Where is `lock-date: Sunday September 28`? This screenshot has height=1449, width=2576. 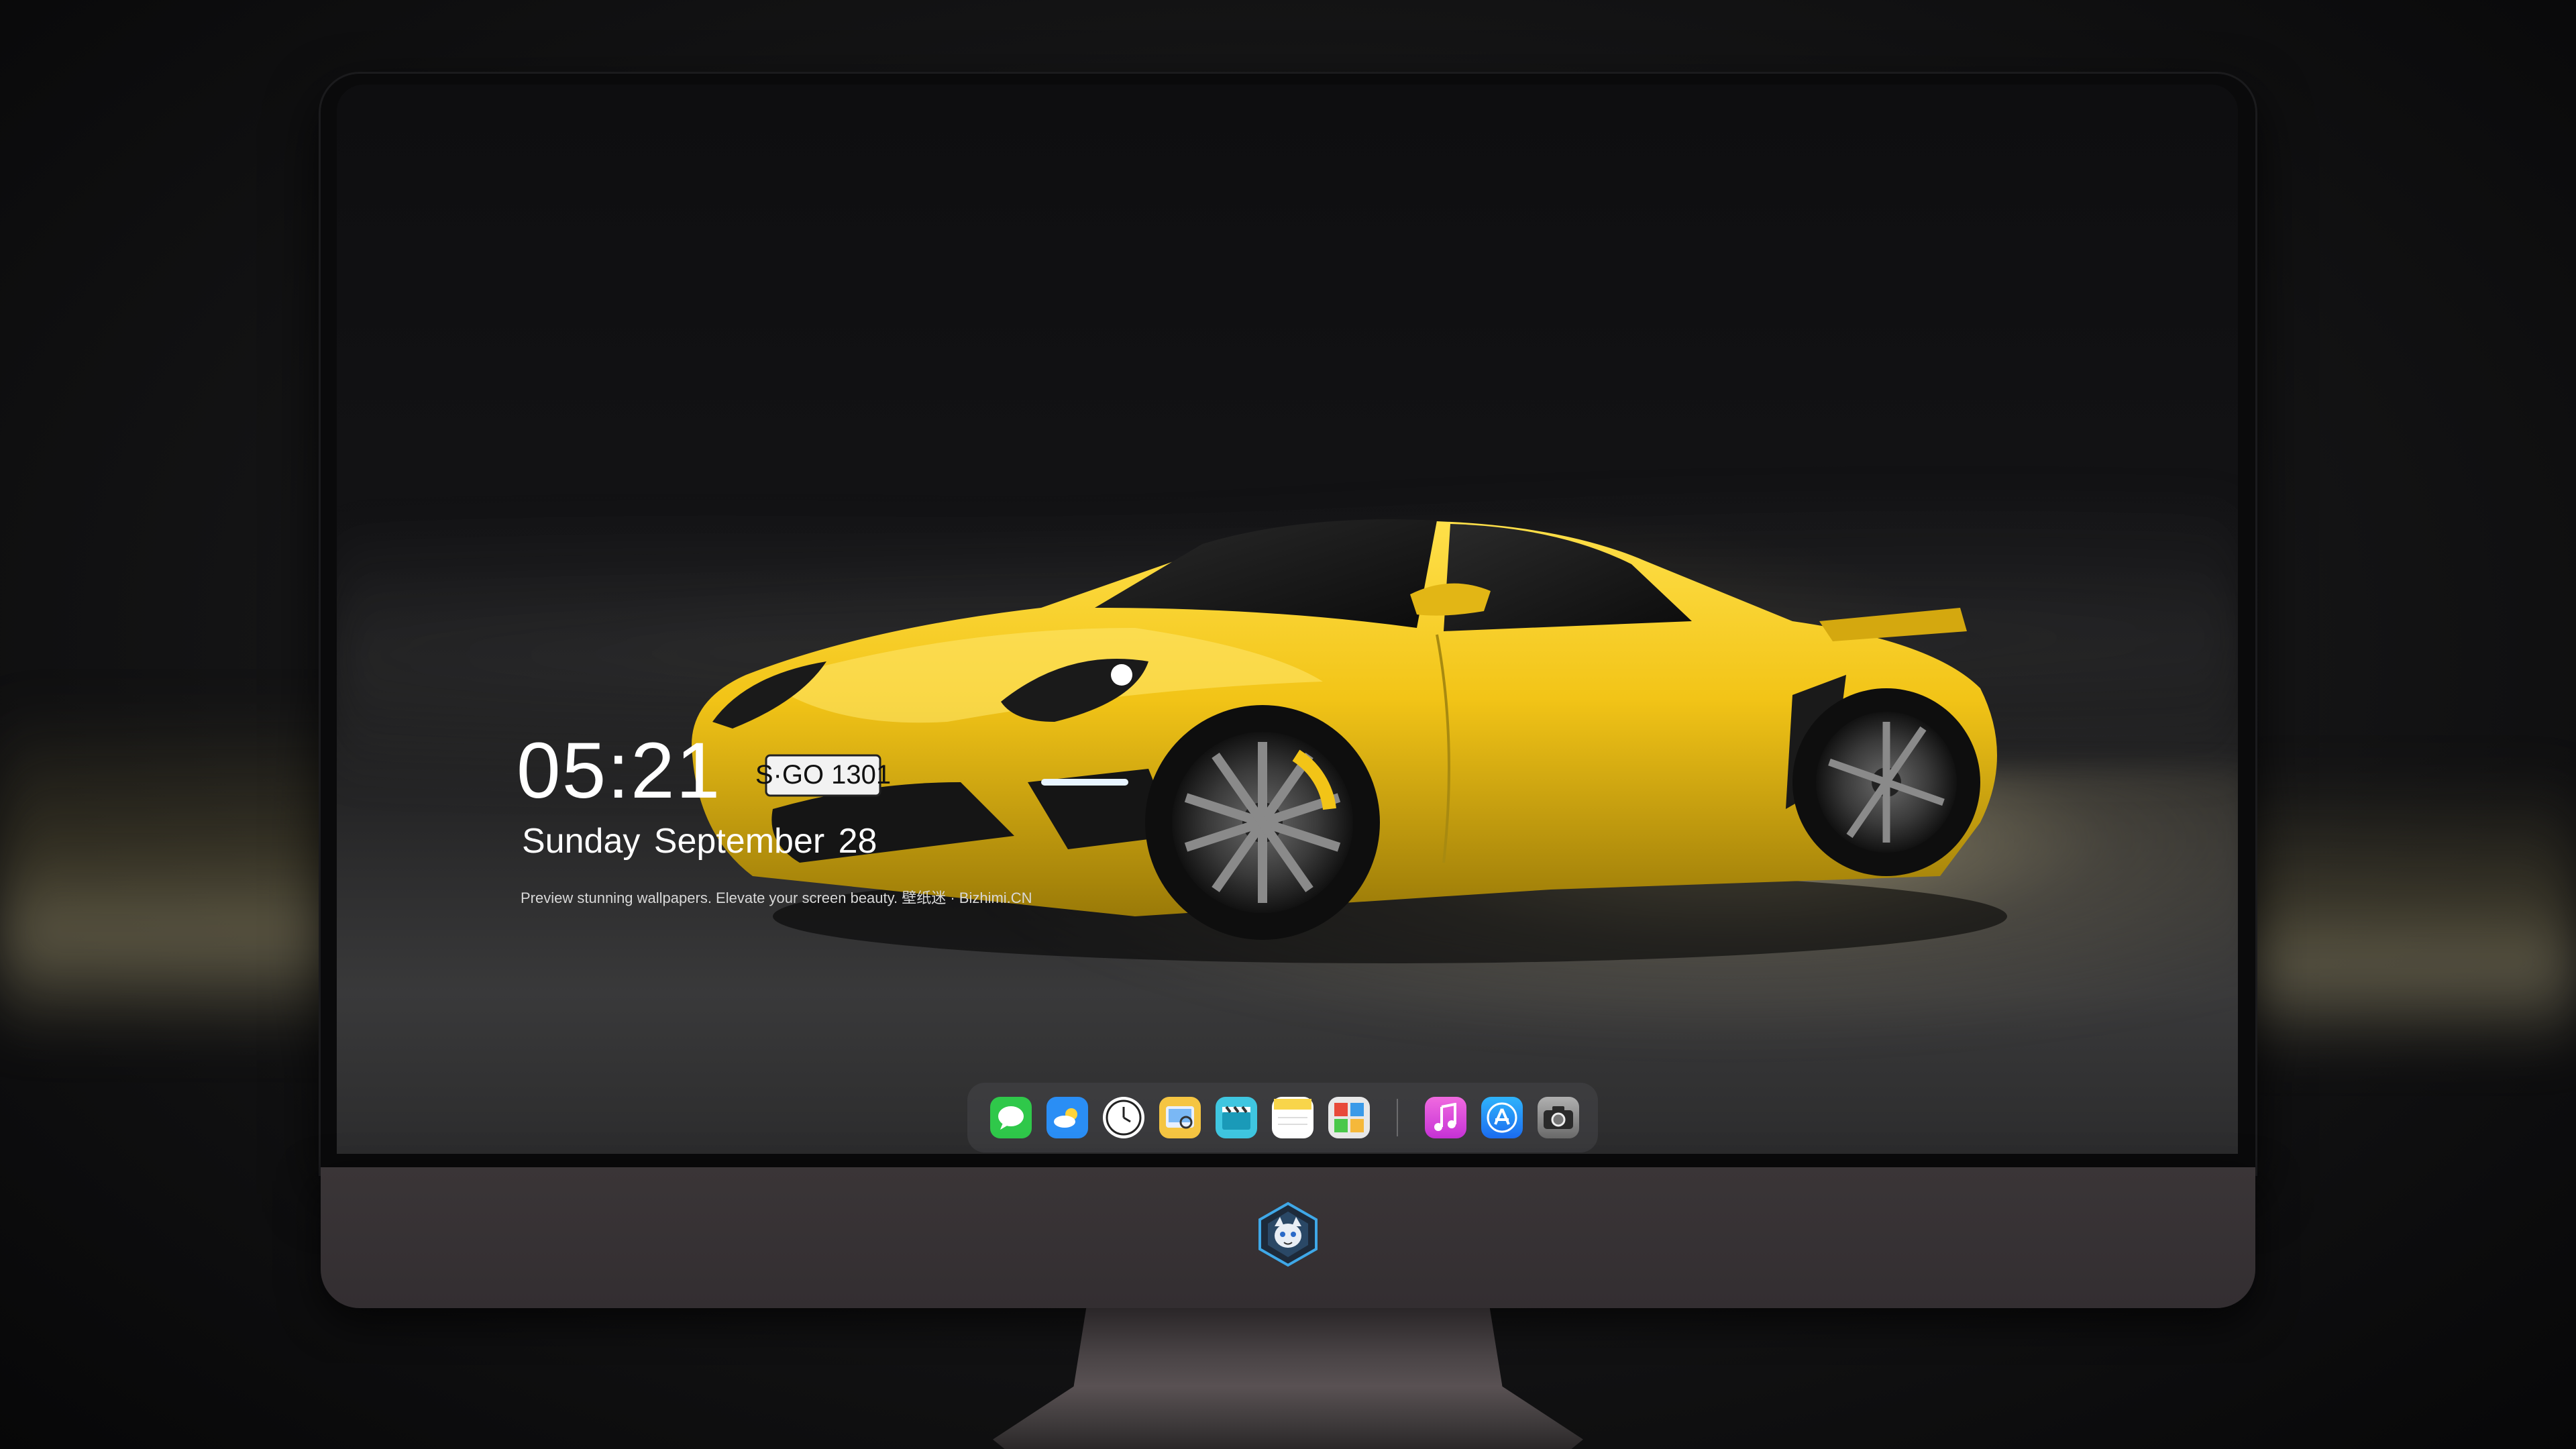
lock-date: Sunday September 28 is located at coordinates (699, 841).